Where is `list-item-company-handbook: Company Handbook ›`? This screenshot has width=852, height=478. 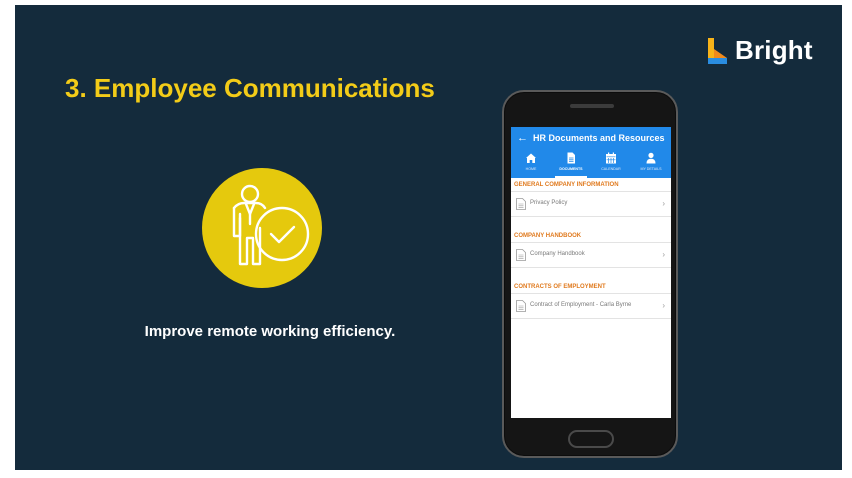
list-item-company-handbook: Company Handbook › is located at coordinates (591, 255).